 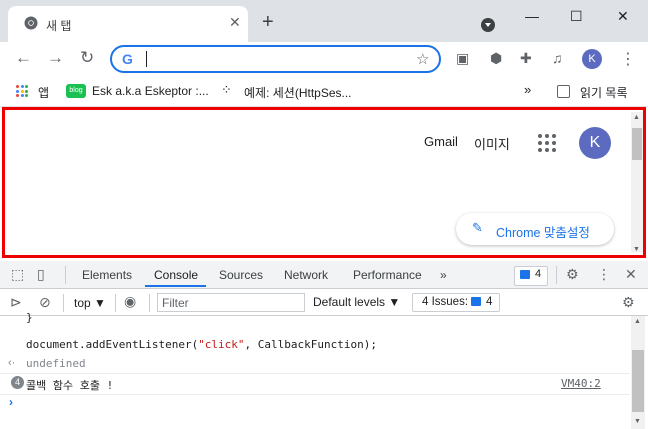 What do you see at coordinates (175, 303) in the screenshot?
I see `filter-placeholder: Filter` at bounding box center [175, 303].